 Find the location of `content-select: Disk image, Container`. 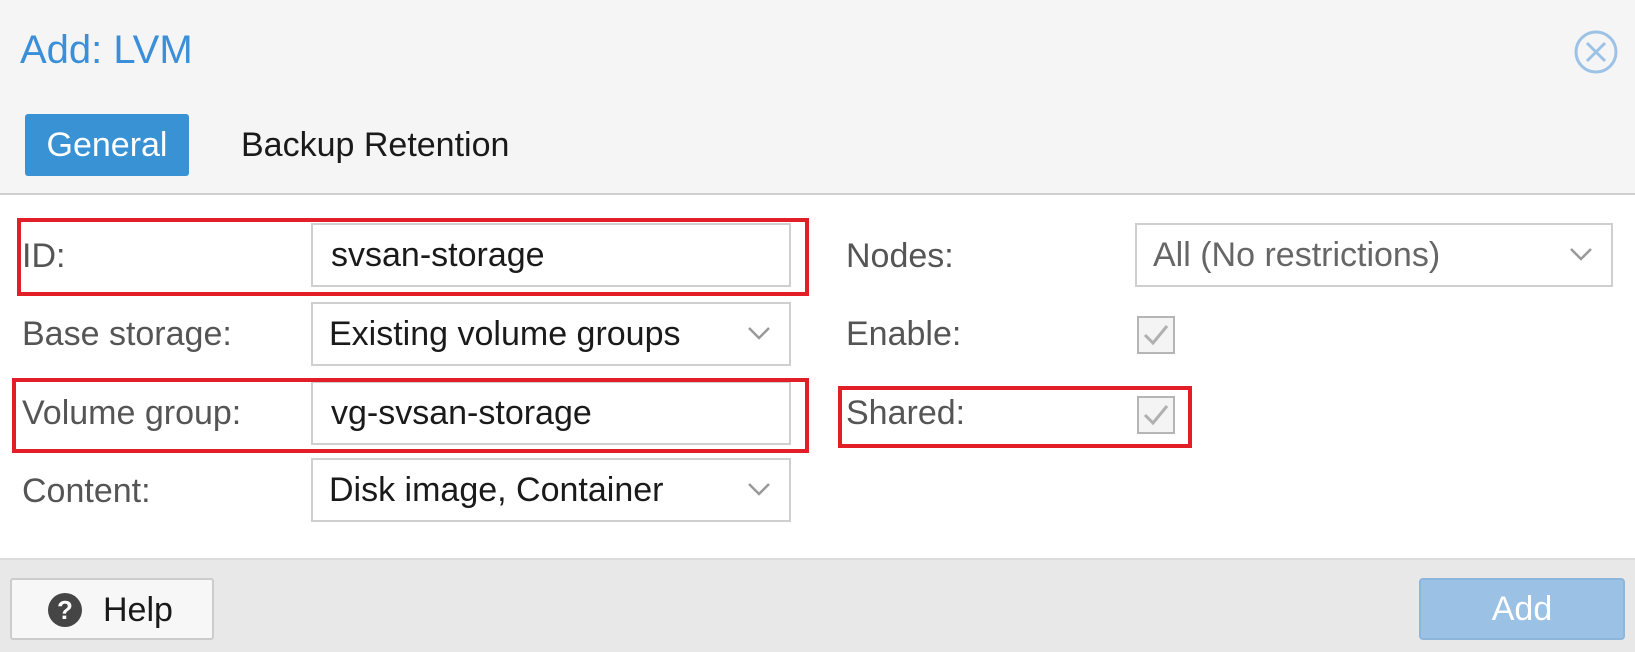

content-select: Disk image, Container is located at coordinates (551, 490).